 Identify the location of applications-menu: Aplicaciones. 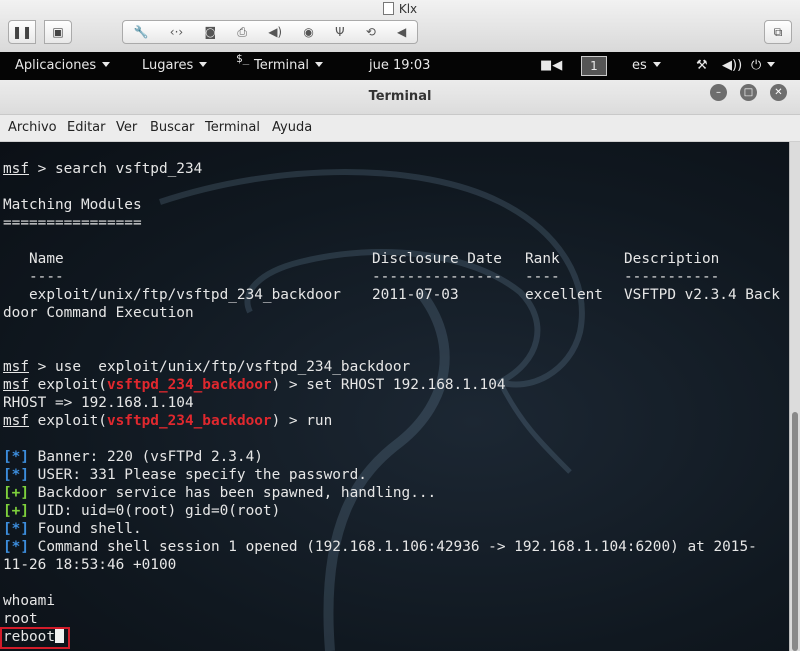
(63, 65).